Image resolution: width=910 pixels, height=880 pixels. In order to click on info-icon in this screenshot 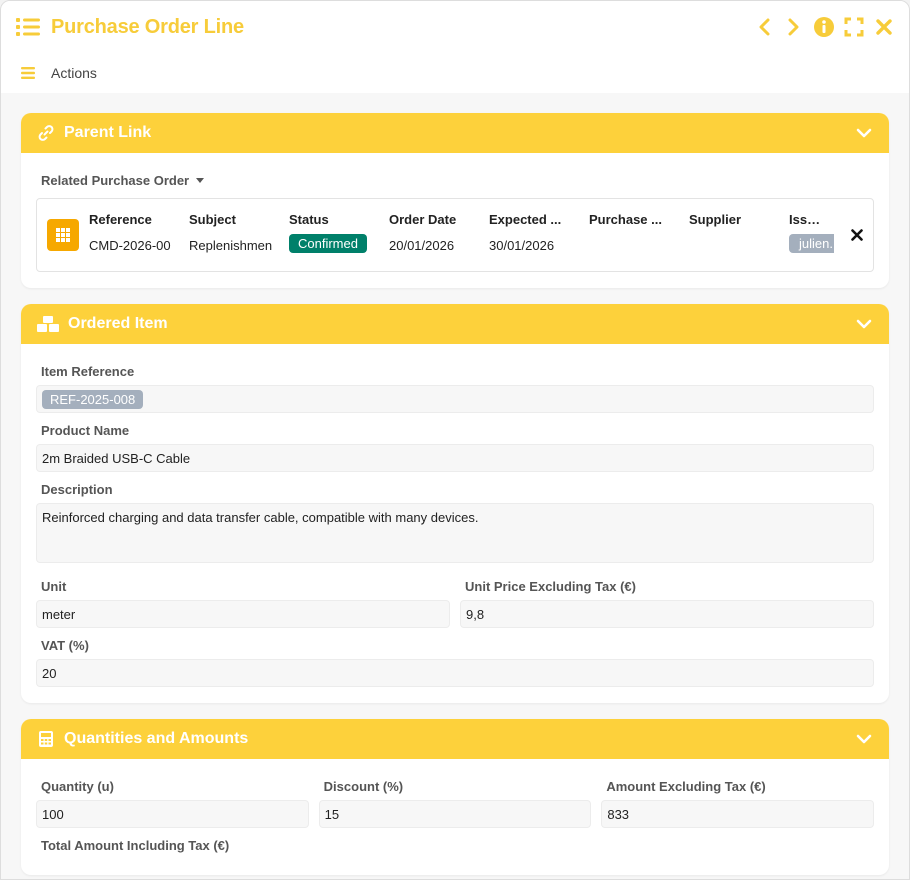, I will do `click(824, 27)`.